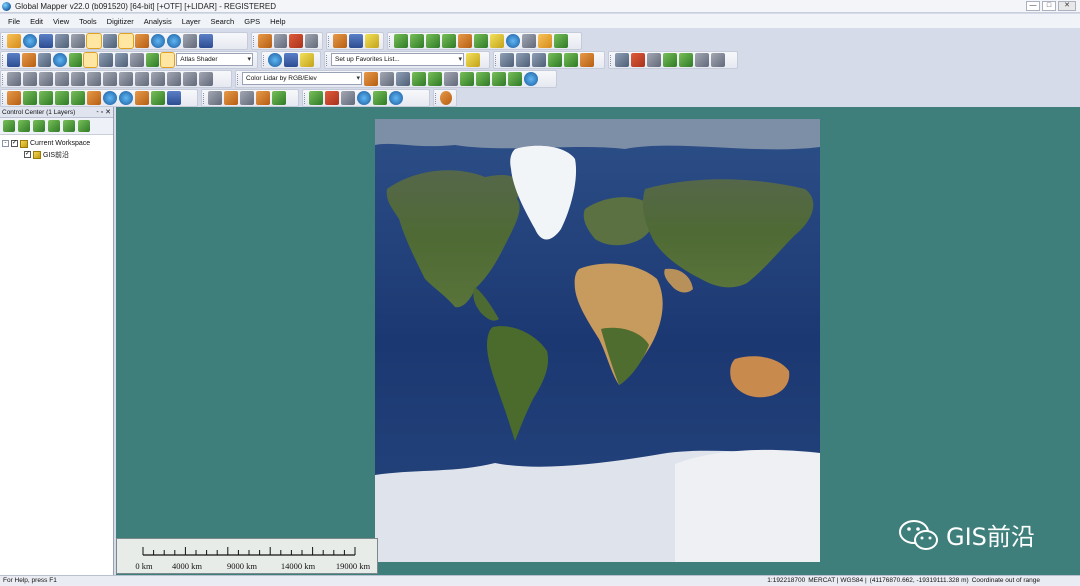 The height and width of the screenshot is (586, 1080). What do you see at coordinates (291, 59) in the screenshot?
I see `gear-icon` at bounding box center [291, 59].